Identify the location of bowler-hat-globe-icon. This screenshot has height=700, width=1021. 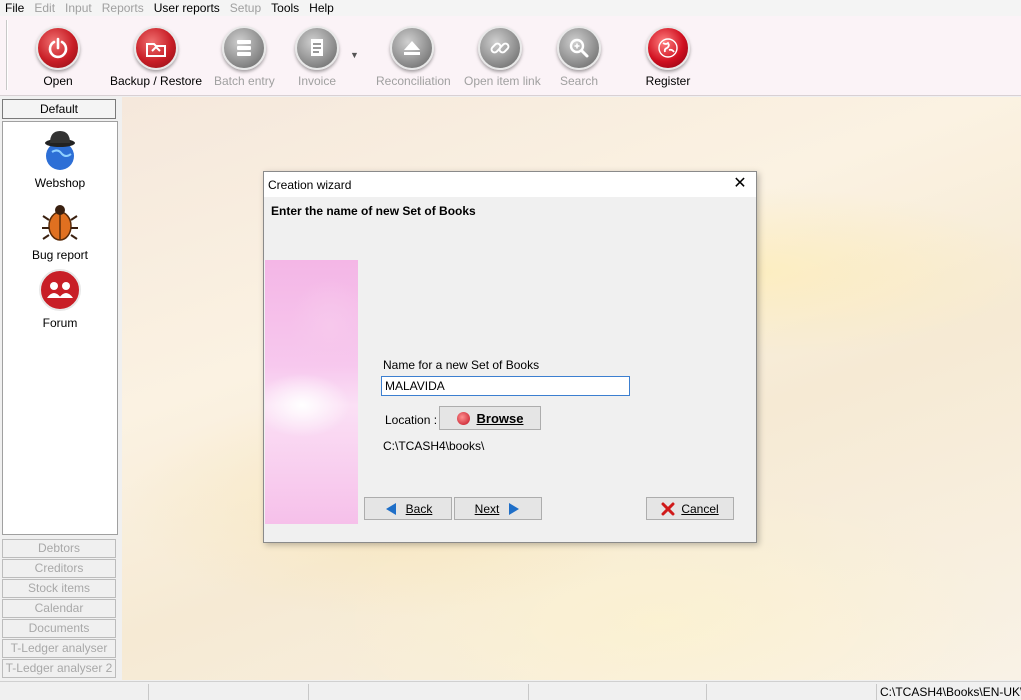
(60, 150).